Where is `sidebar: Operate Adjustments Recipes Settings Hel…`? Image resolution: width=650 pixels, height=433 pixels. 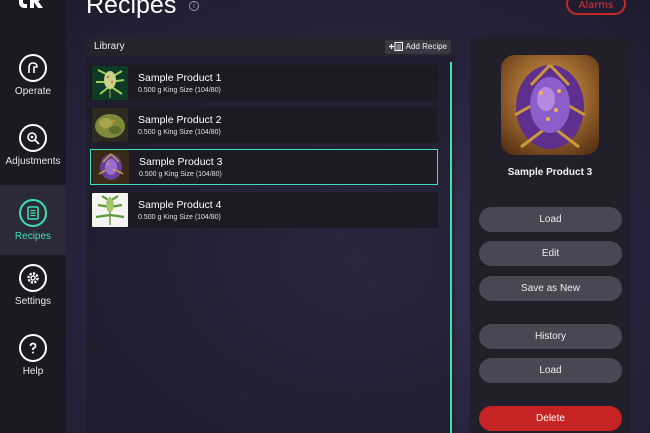
sidebar: Operate Adjustments Recipes Settings Hel… is located at coordinates (33, 216).